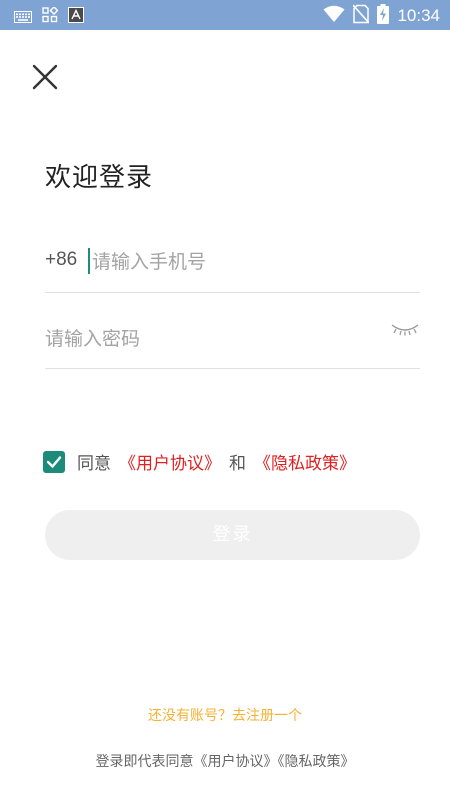  I want to click on text-cursor, so click(89, 261).